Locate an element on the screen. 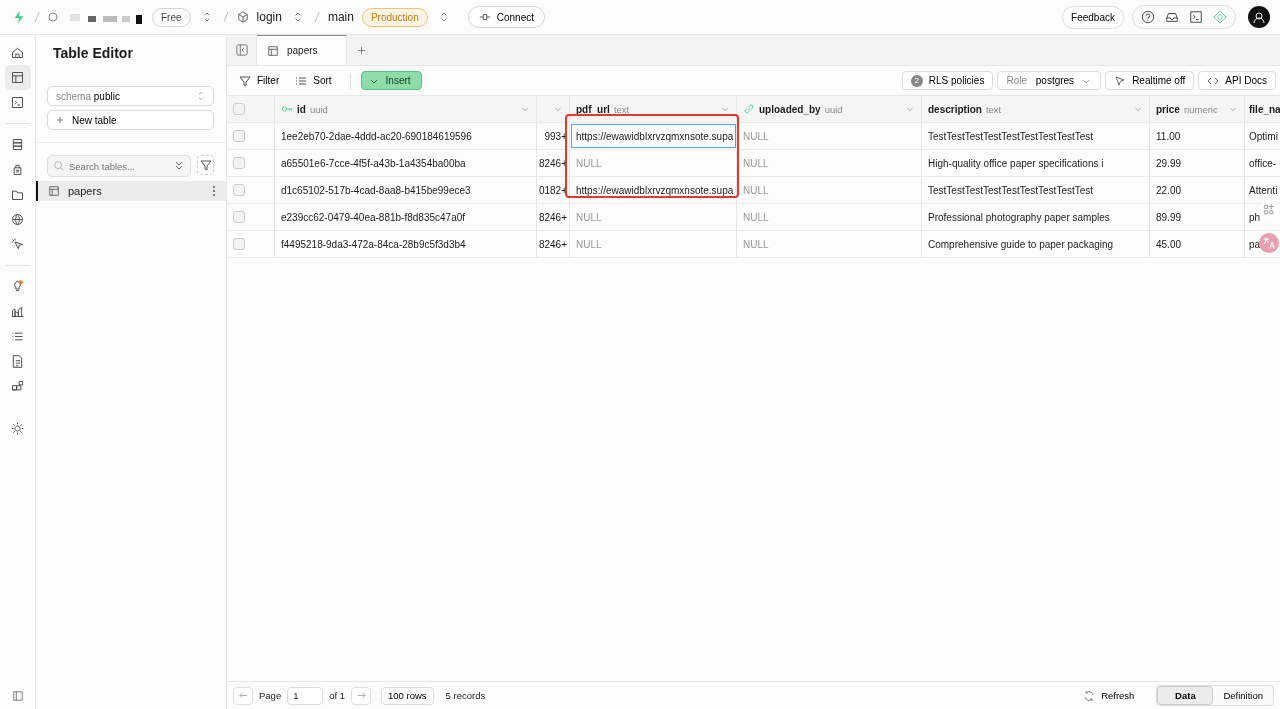 The height and width of the screenshot is (709, 1280). column-header: price is located at coordinates (1168, 109).